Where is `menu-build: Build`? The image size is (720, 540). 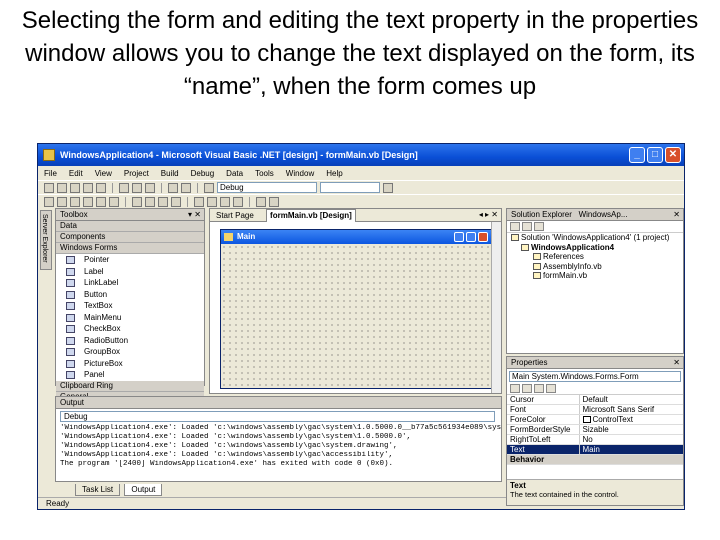
menu-build: Build is located at coordinates (170, 173).